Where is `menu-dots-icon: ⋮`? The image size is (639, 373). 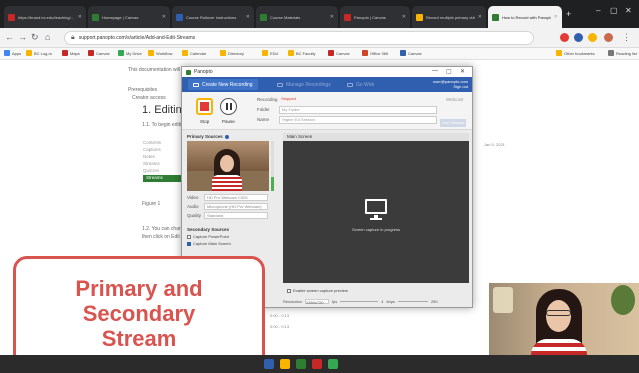 menu-dots-icon: ⋮ is located at coordinates (626, 37).